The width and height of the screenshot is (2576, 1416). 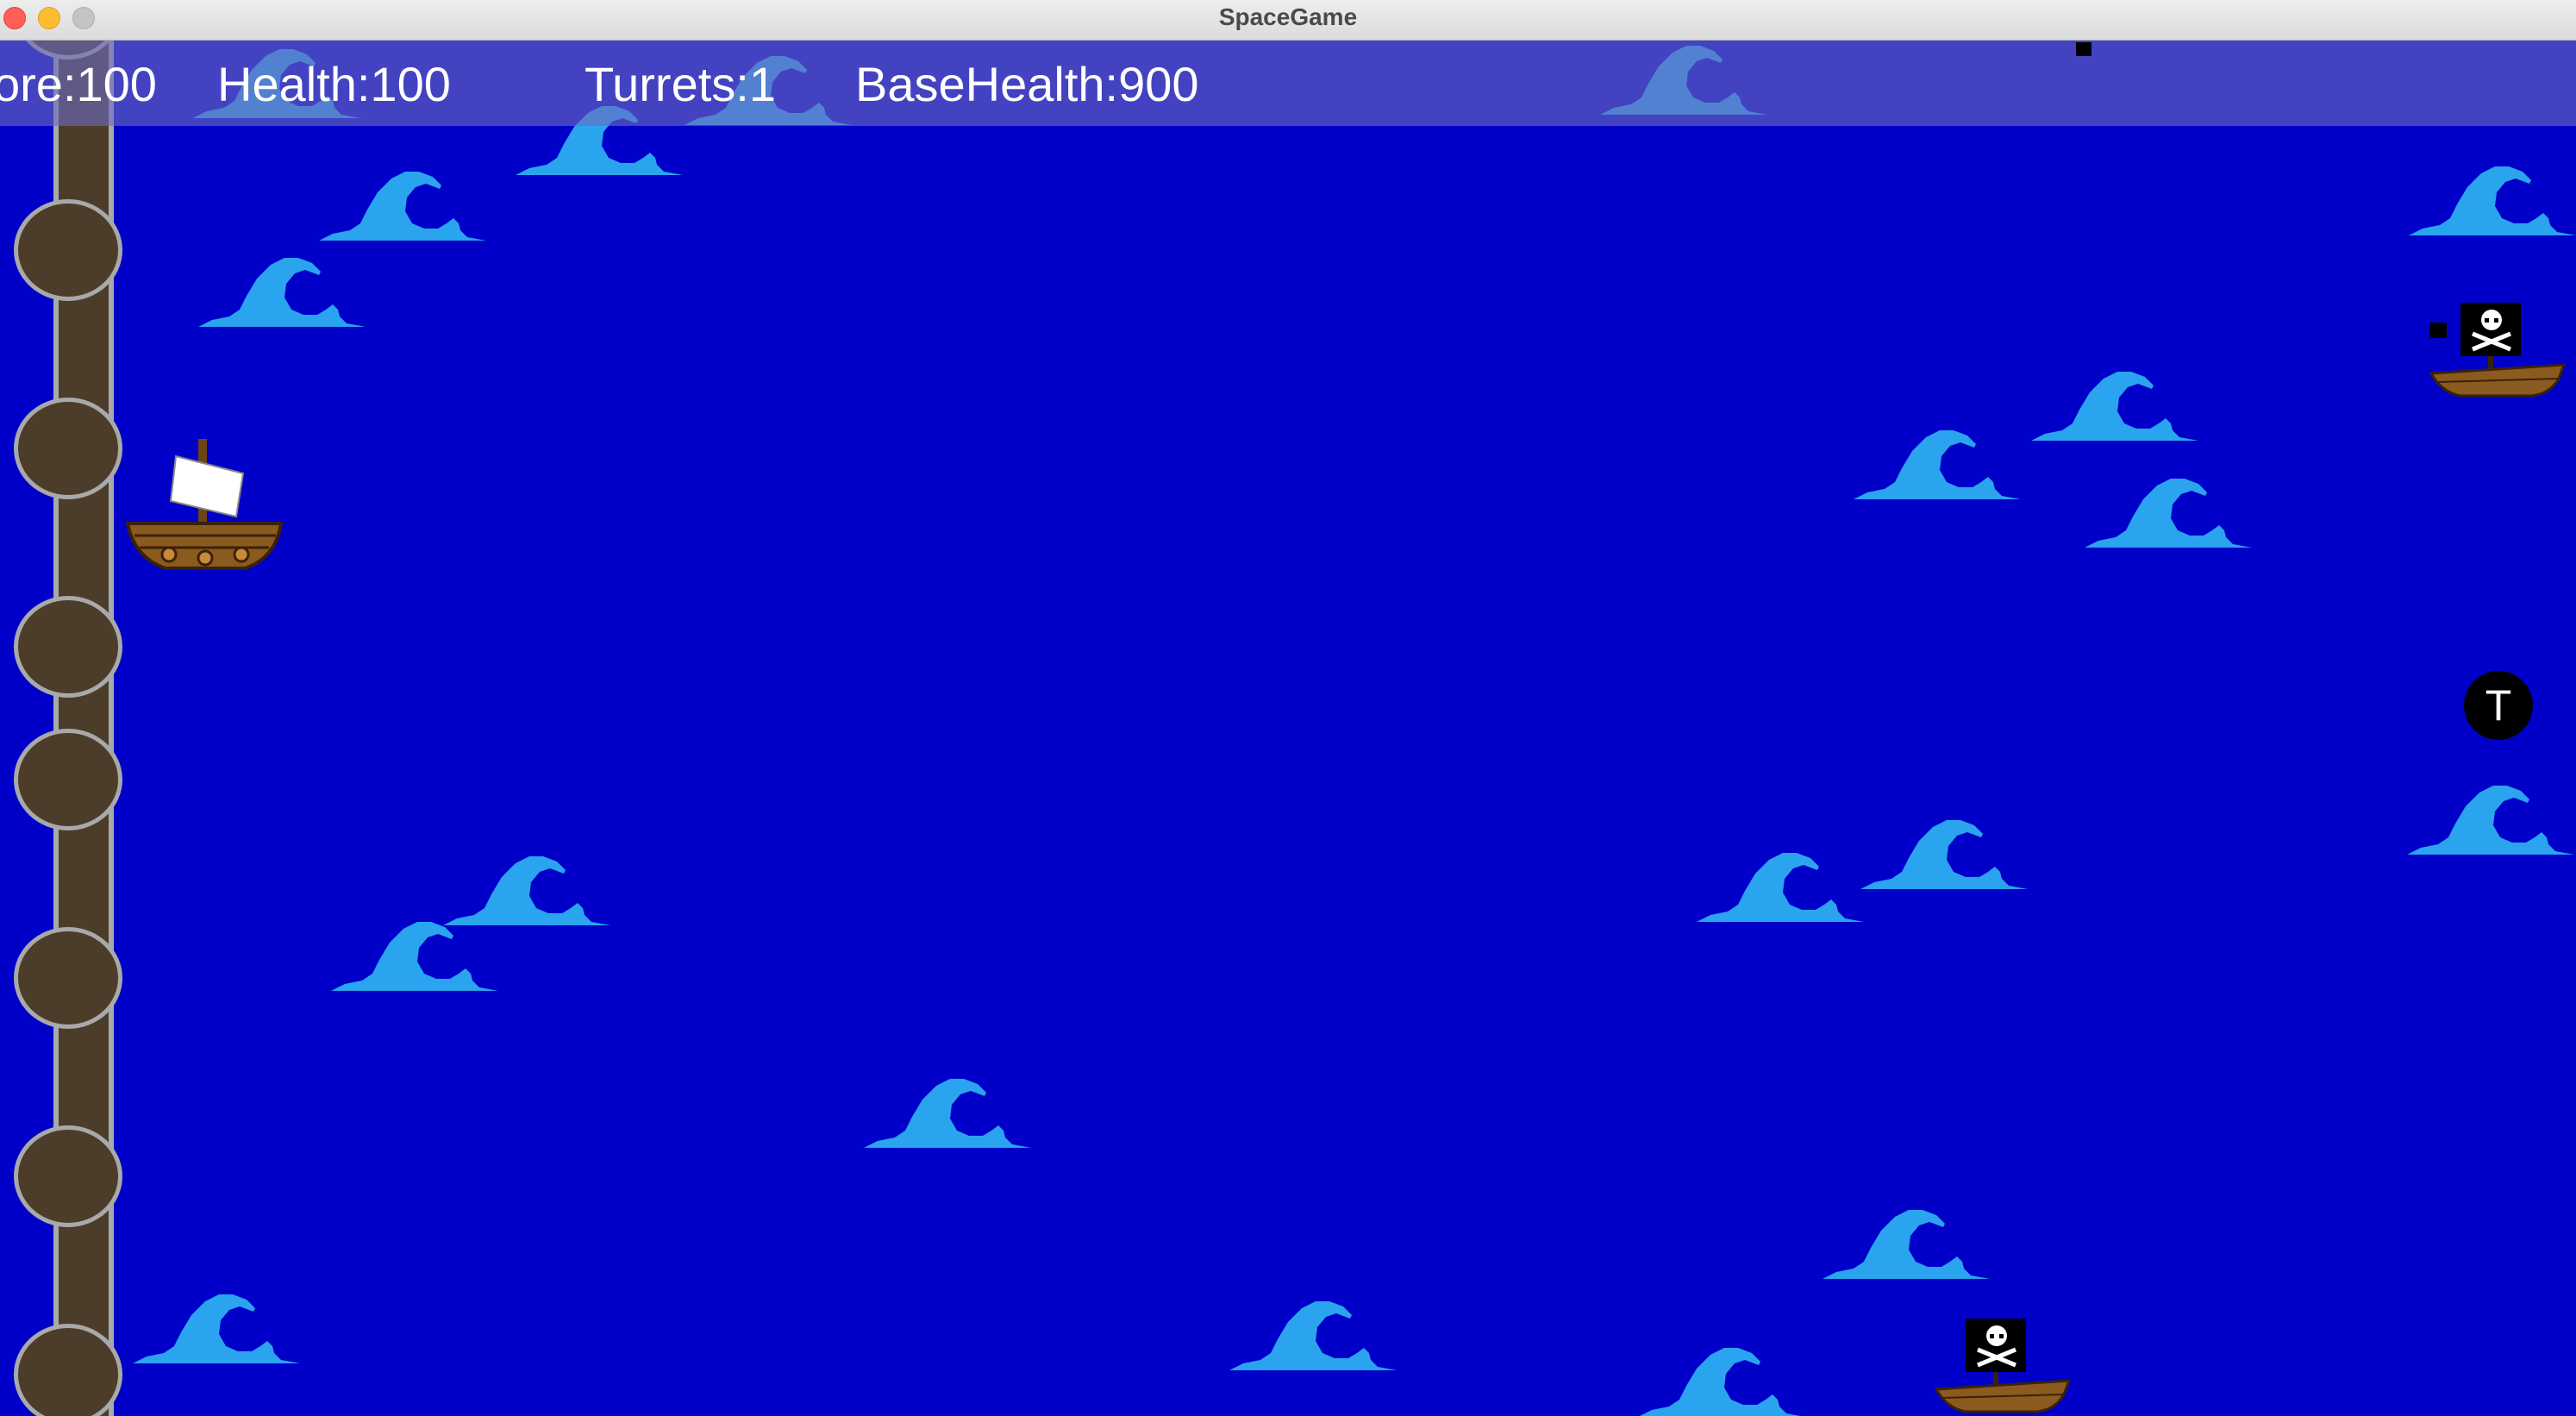 I want to click on score-display: ore:100, so click(x=78, y=84).